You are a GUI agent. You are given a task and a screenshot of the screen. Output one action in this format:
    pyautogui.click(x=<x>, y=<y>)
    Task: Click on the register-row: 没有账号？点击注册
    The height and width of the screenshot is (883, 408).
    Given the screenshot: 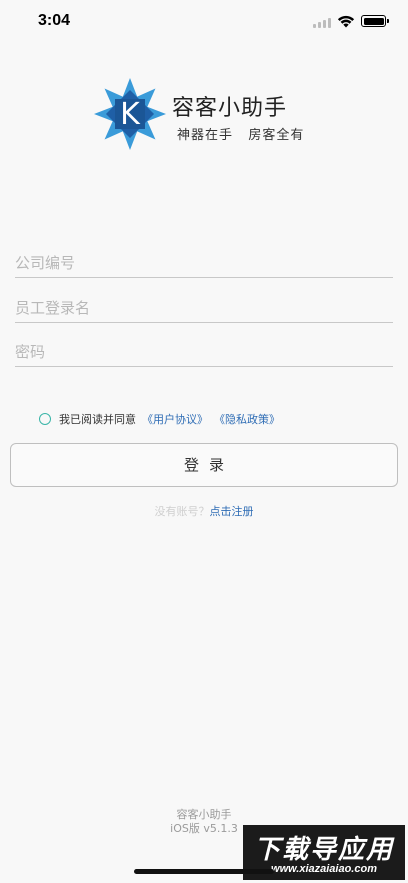 What is the action you would take?
    pyautogui.click(x=204, y=511)
    